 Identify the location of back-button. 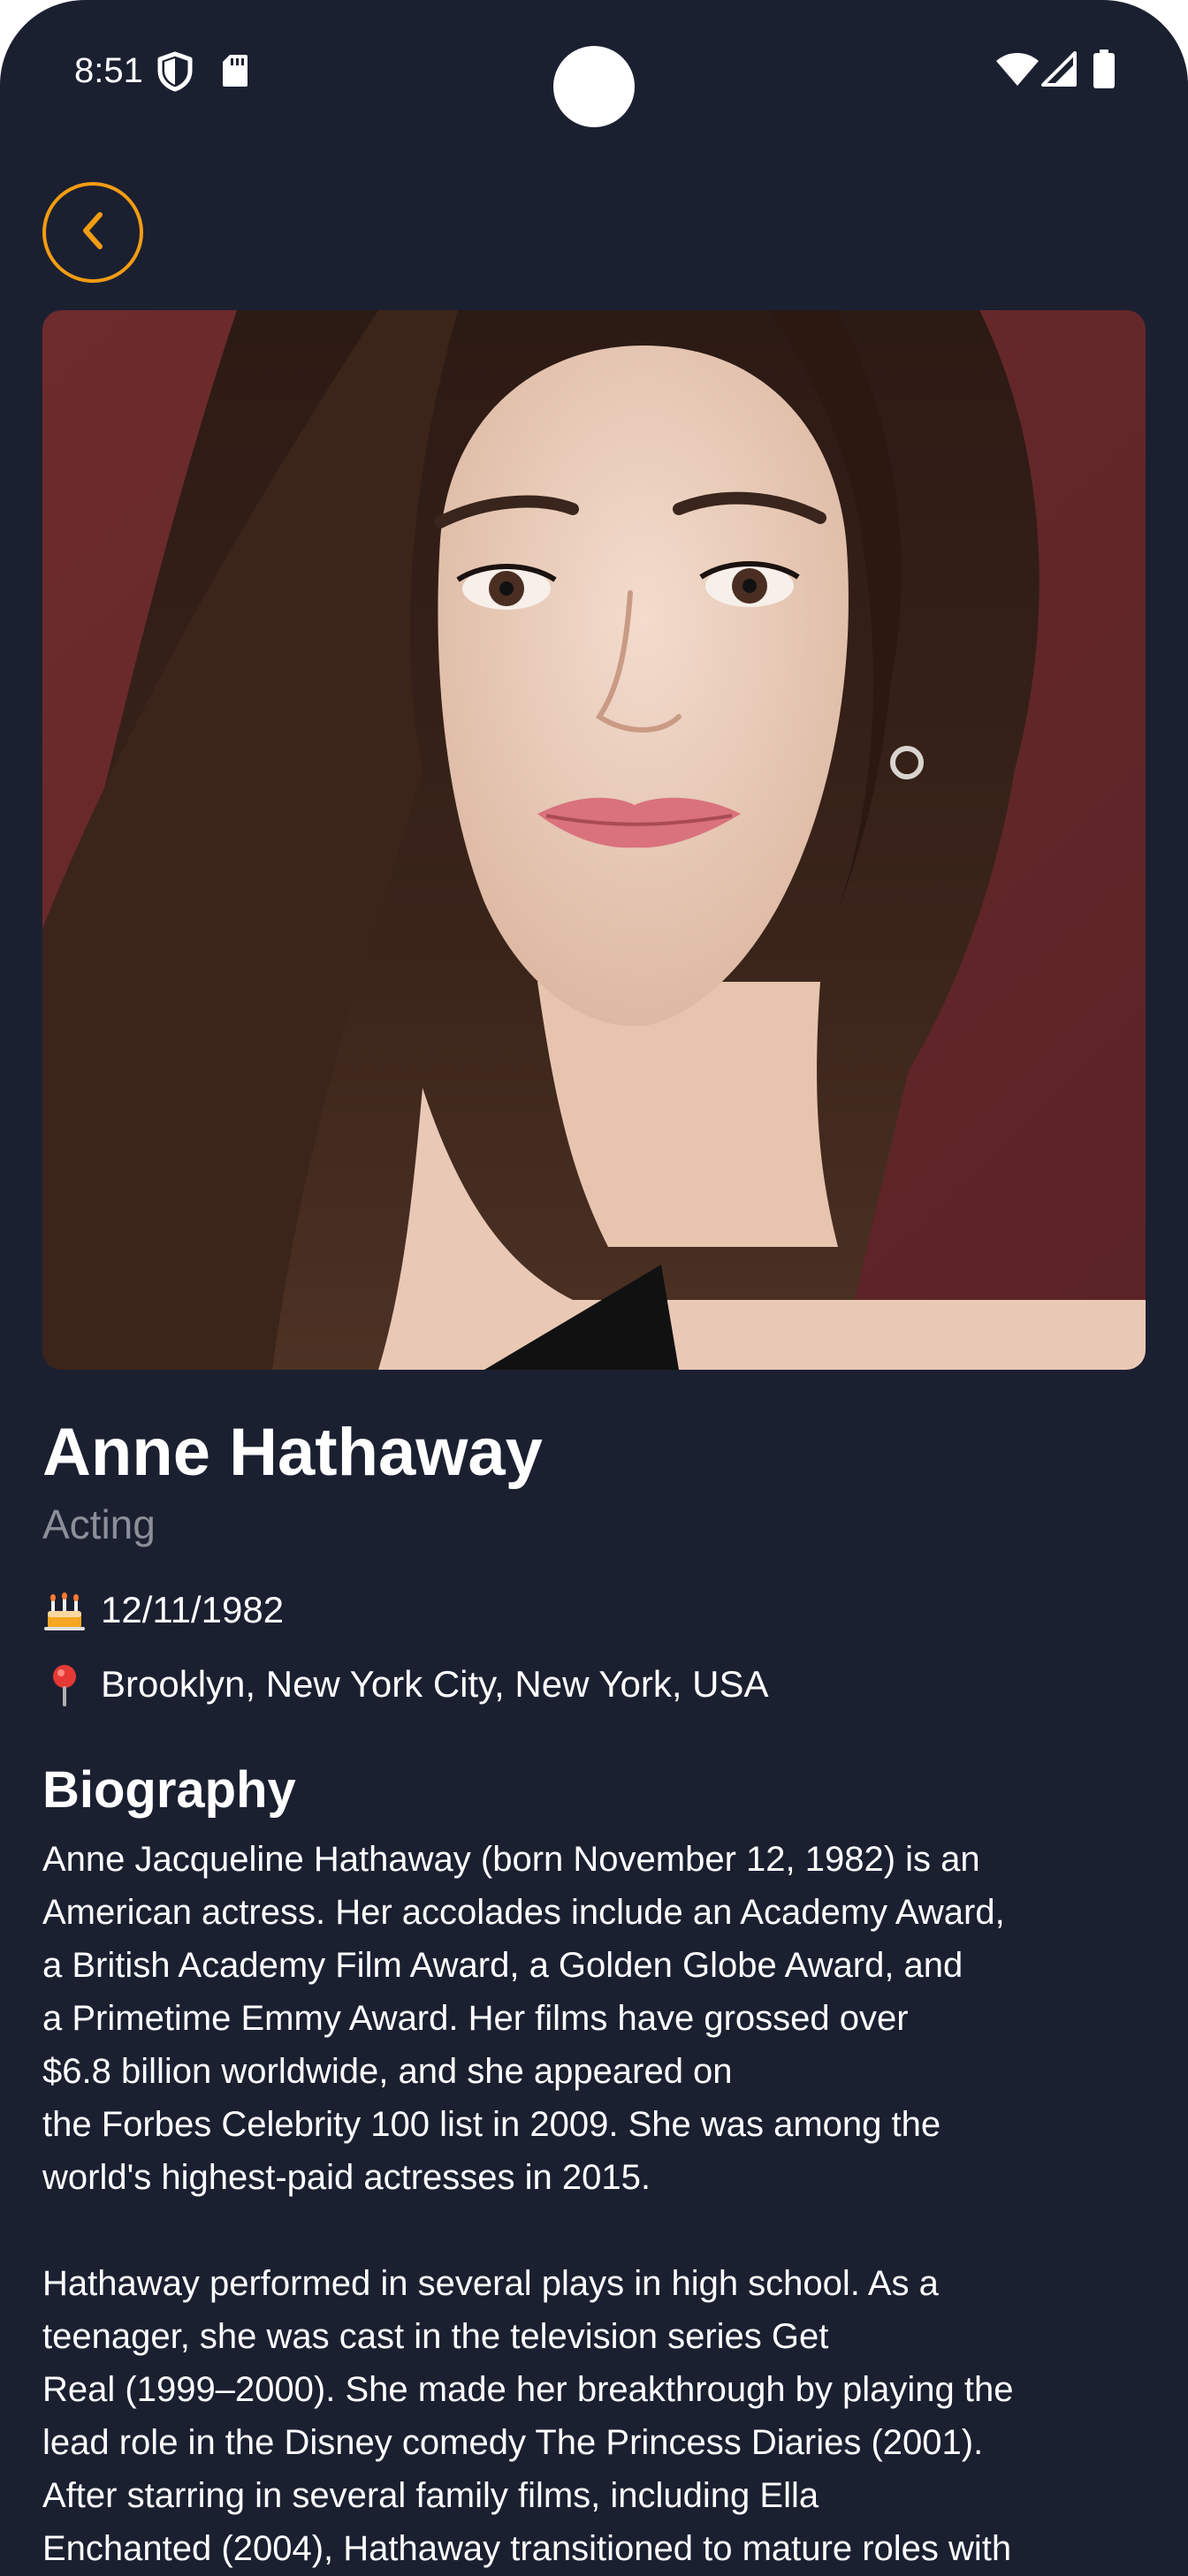
(92, 232).